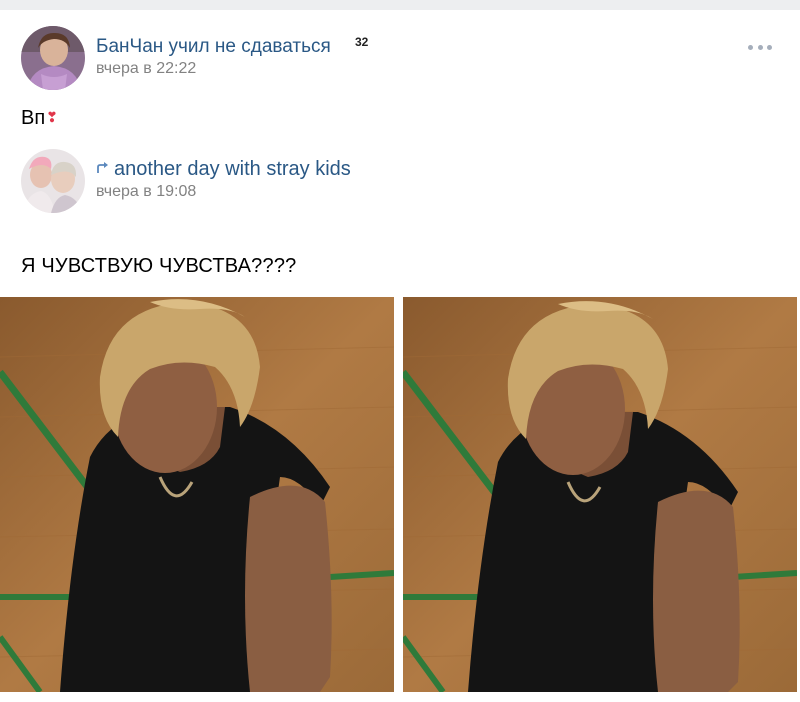  Describe the element at coordinates (53, 58) in the screenshot. I see `author-avatar` at that location.